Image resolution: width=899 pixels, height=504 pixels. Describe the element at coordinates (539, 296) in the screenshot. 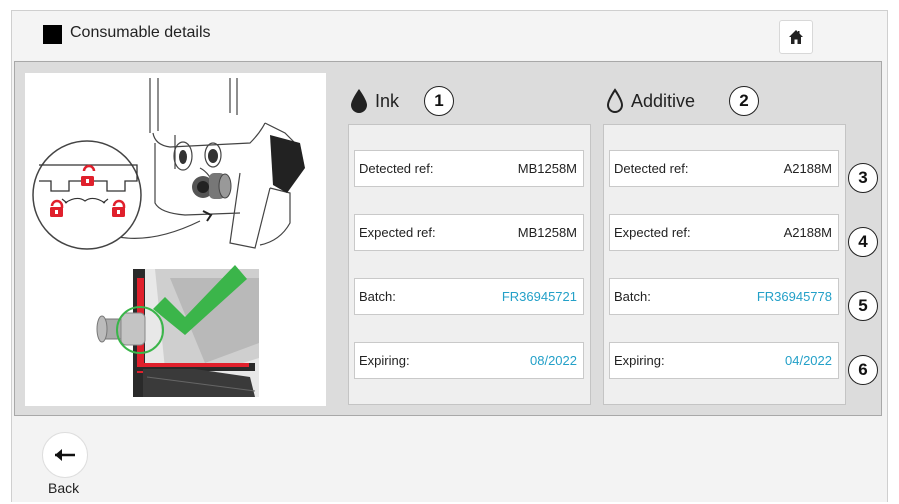

I see `field-value: FR36945721` at that location.